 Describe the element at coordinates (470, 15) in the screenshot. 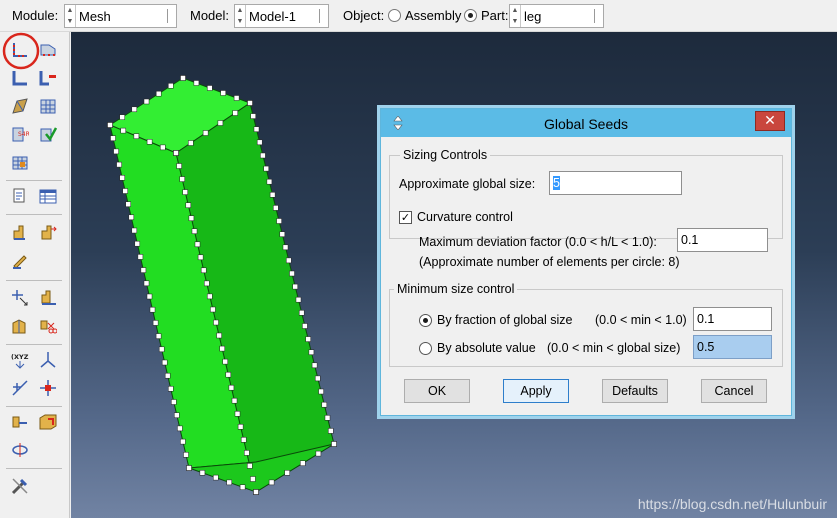

I see `part-radio` at that location.